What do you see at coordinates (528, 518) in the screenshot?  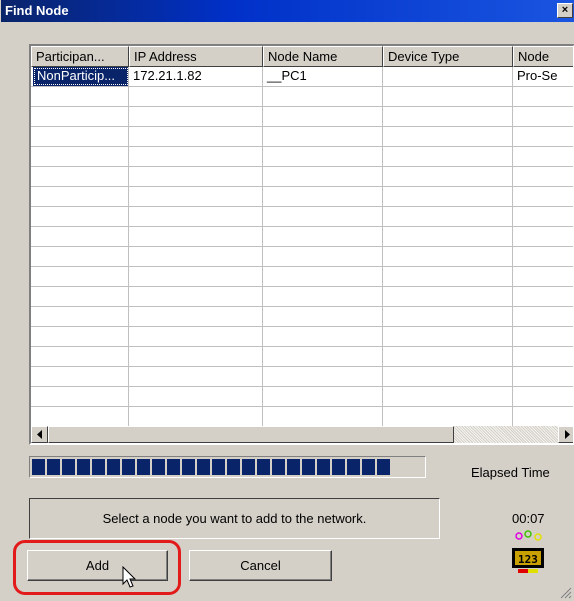 I see `elapsed-time-value: 00:07` at bounding box center [528, 518].